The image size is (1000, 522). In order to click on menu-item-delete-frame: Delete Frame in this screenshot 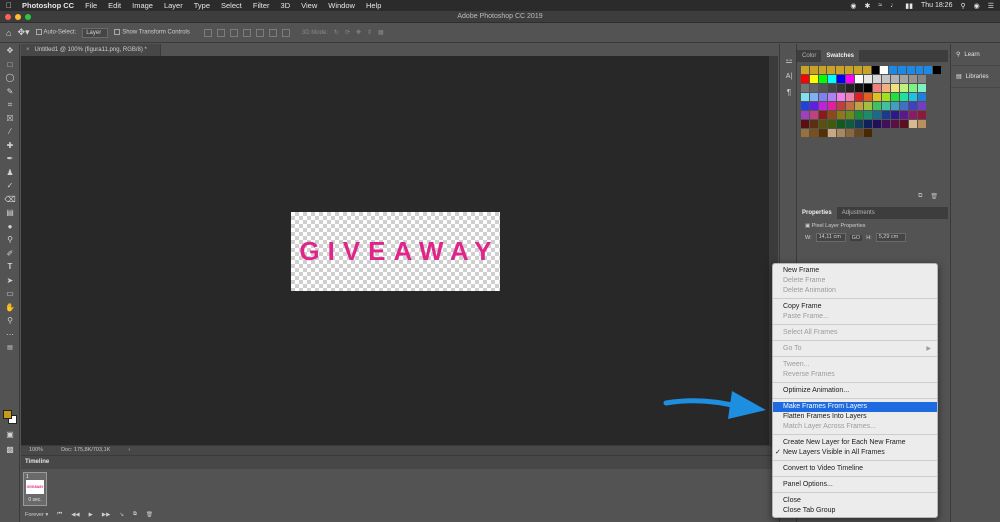, I will do `click(855, 281)`.